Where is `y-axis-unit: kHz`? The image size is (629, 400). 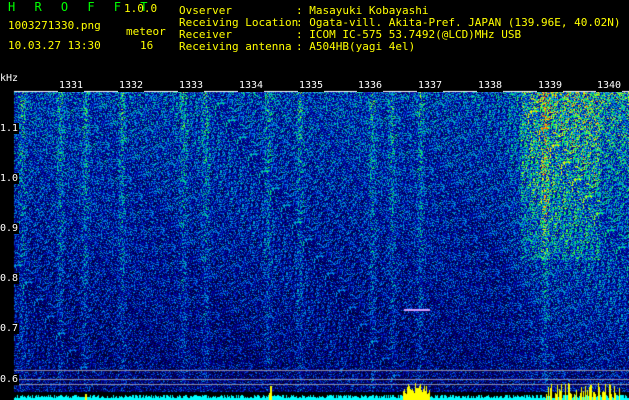 y-axis-unit: kHz is located at coordinates (10, 78).